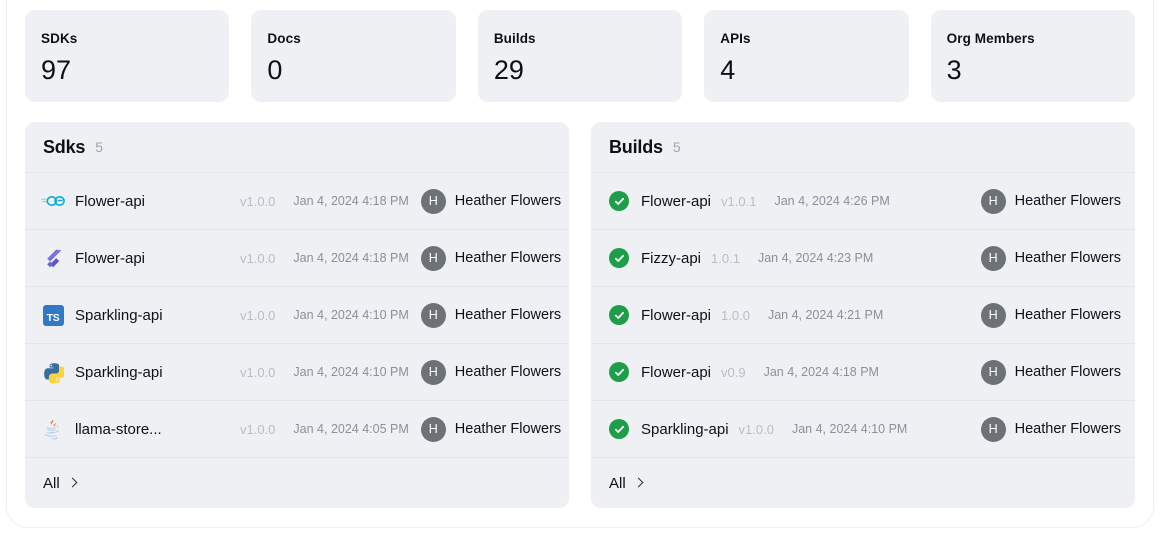 Image resolution: width=1160 pixels, height=535 pixels. Describe the element at coordinates (815, 258) in the screenshot. I see `build-date: Jan 4, 2024 4:23 PM` at that location.